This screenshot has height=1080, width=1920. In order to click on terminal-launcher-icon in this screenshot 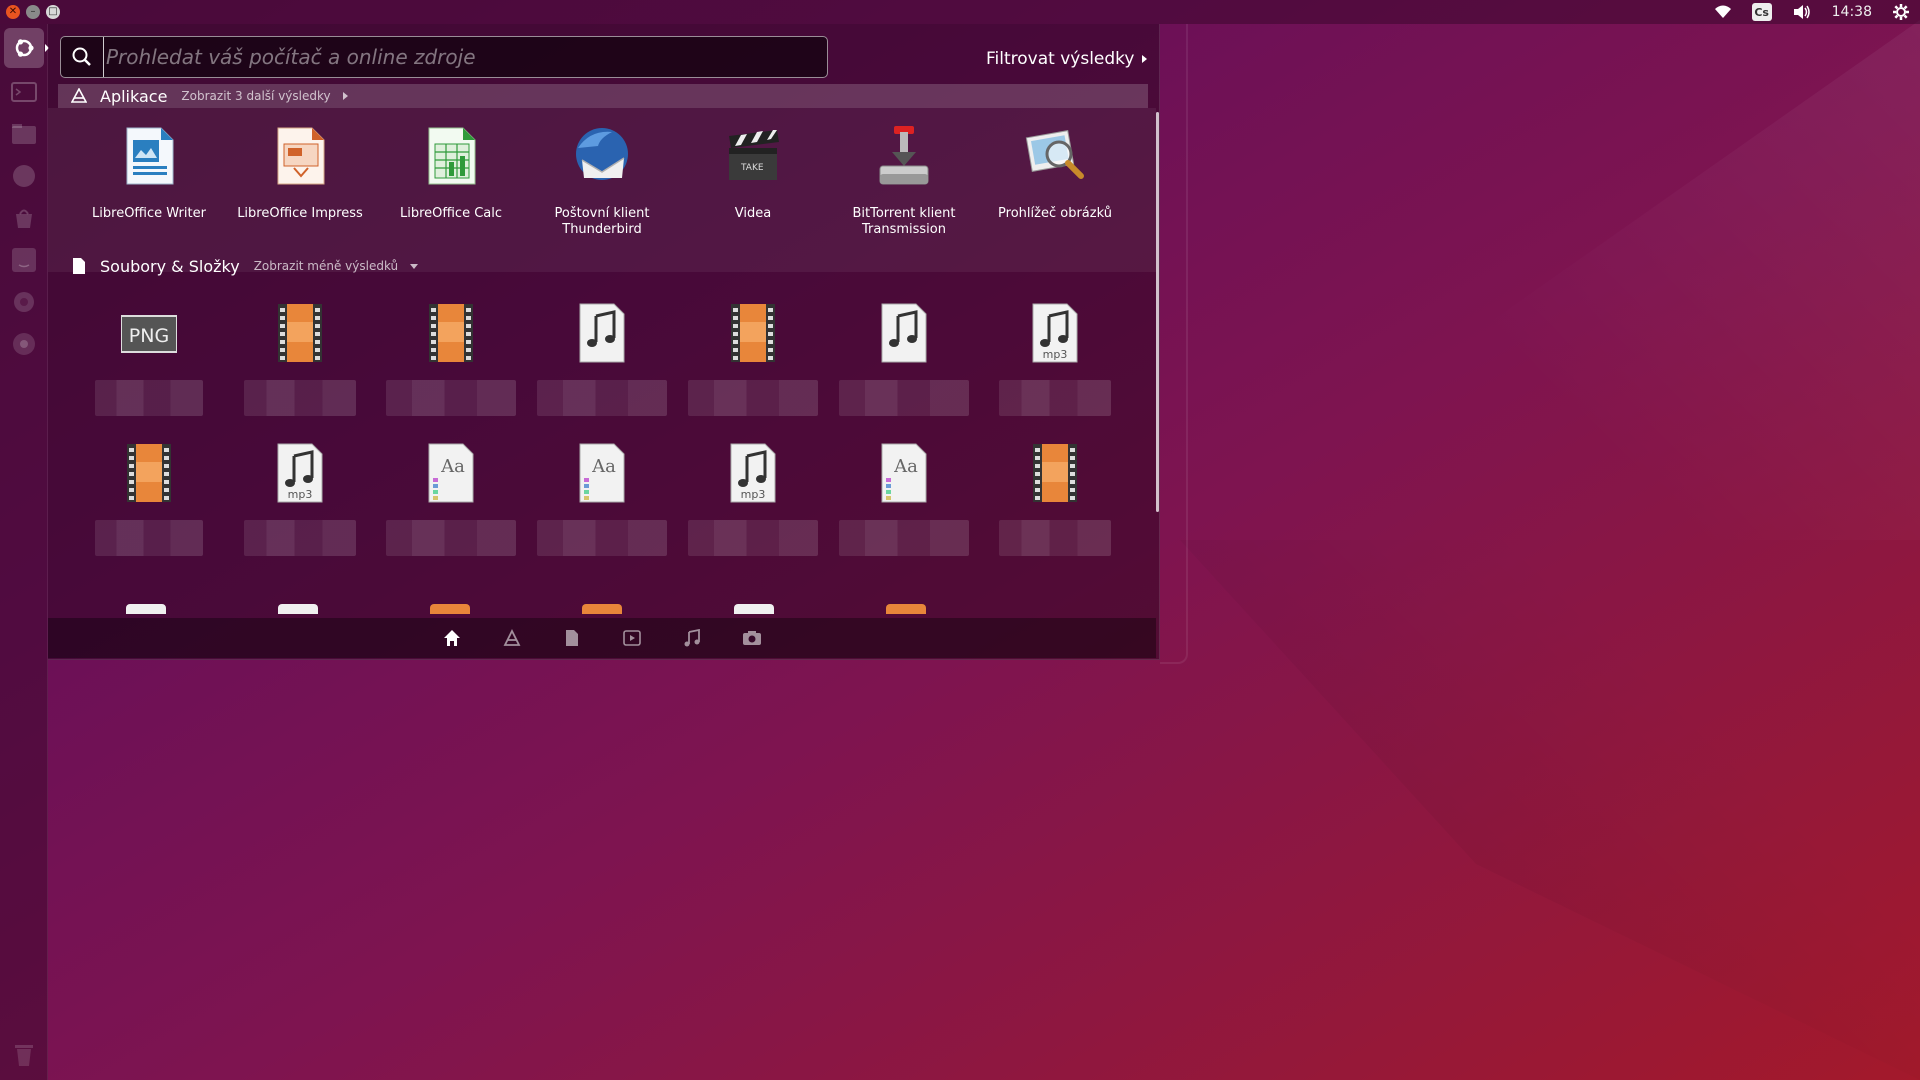, I will do `click(24, 92)`.